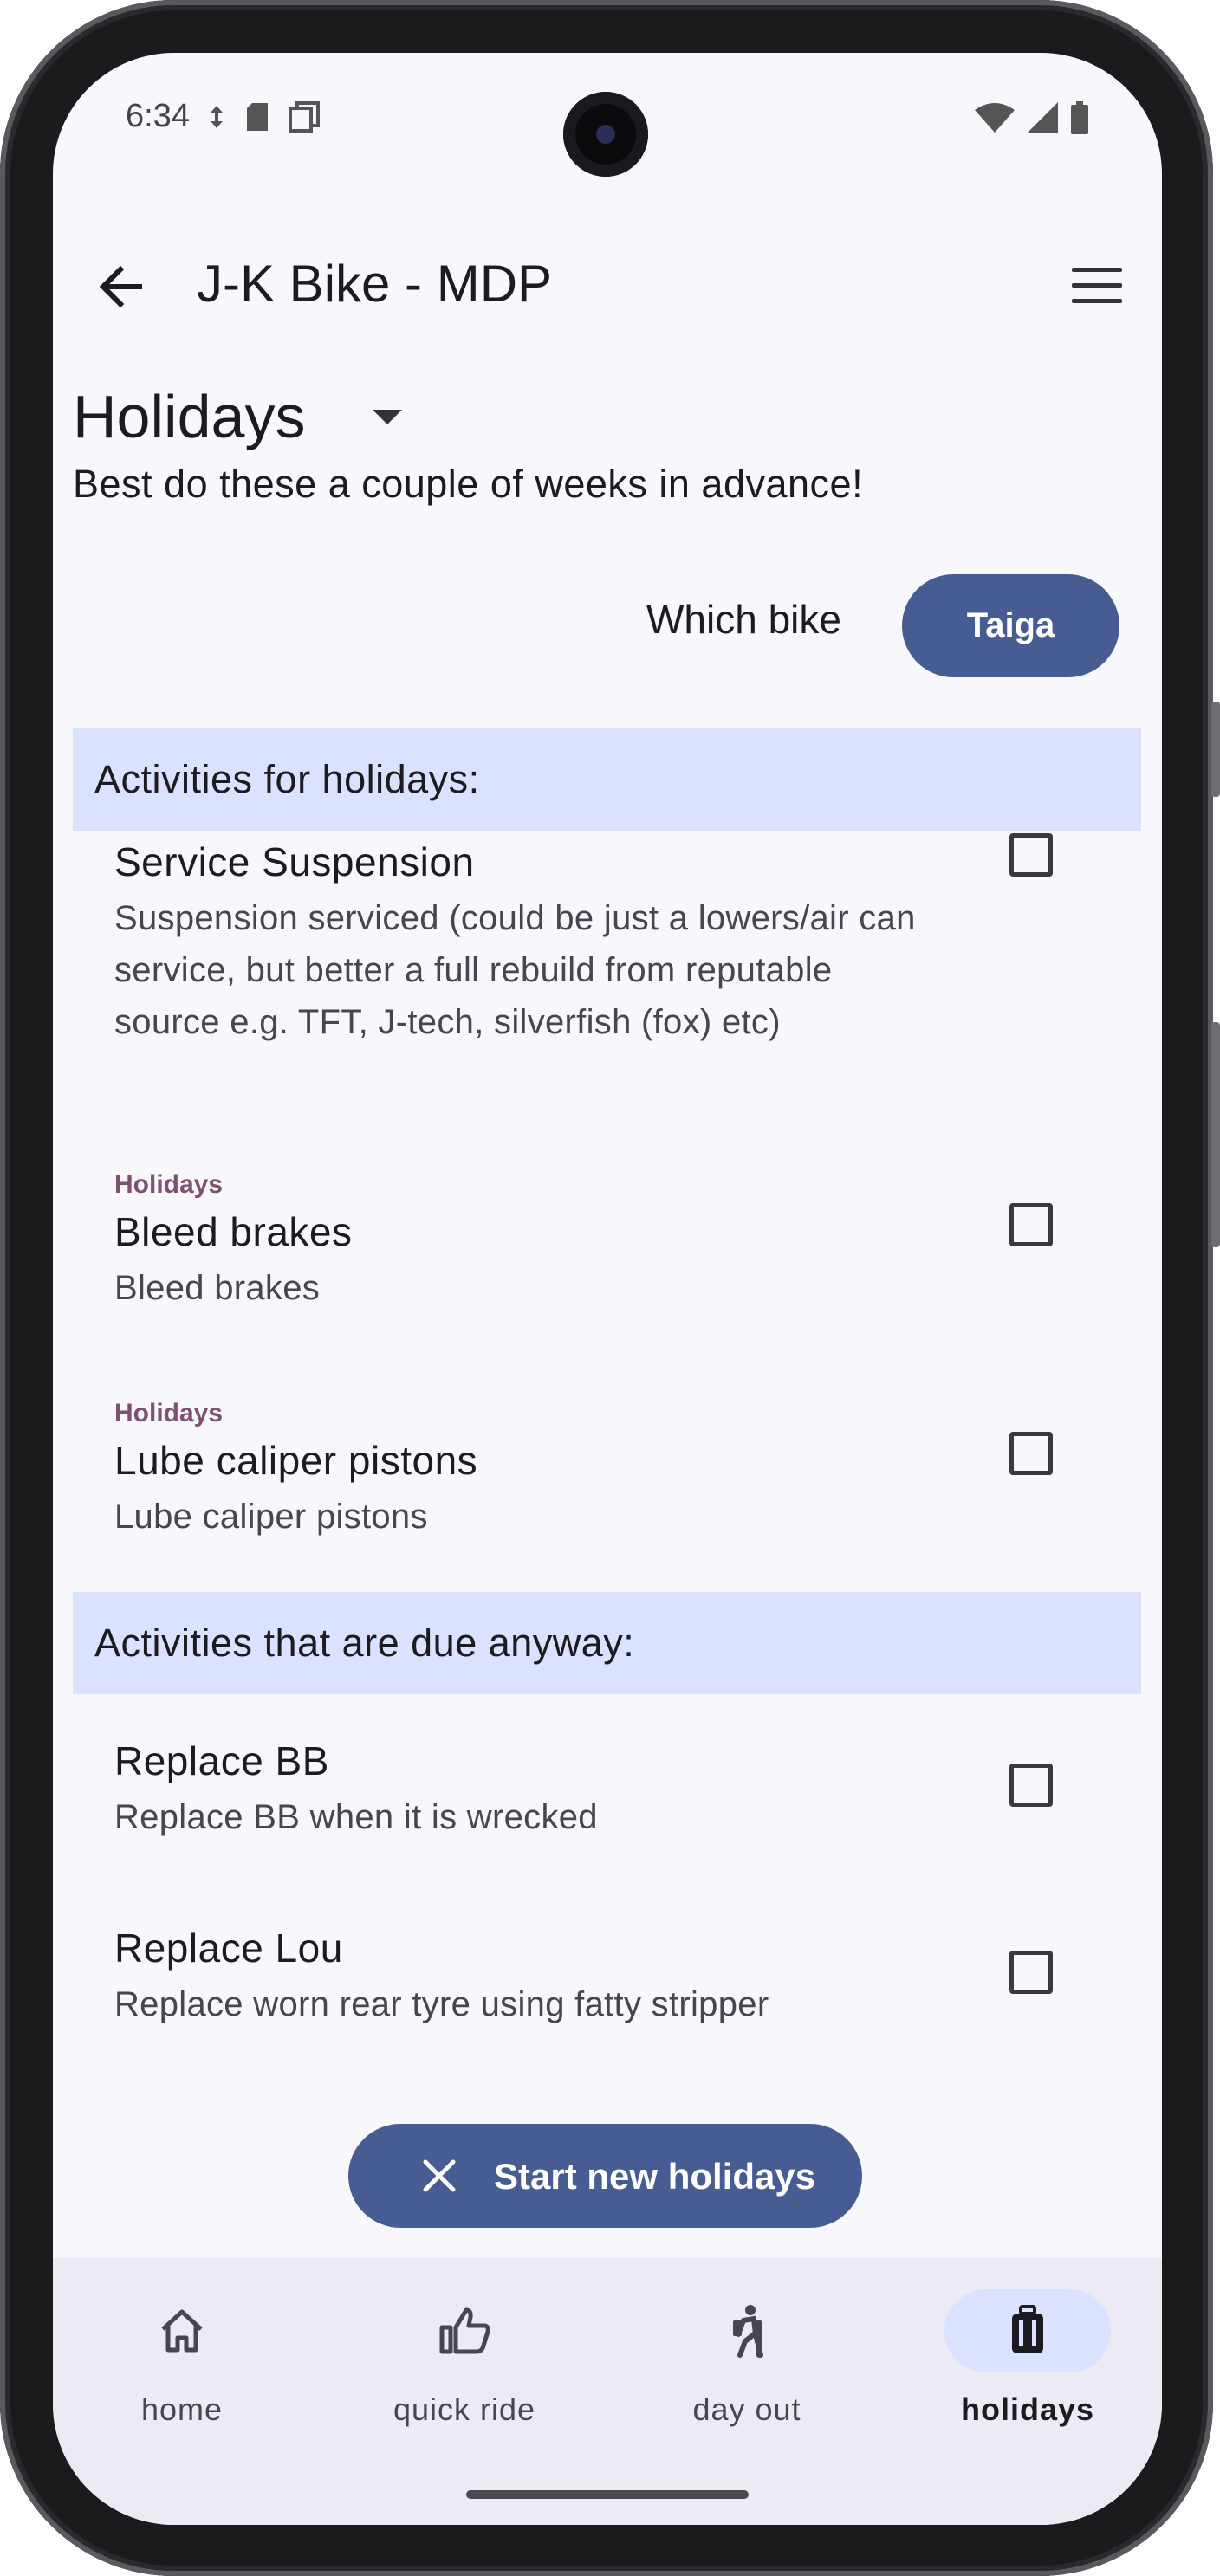 The height and width of the screenshot is (2576, 1220). I want to click on item-title: Replace BB, so click(221, 1760).